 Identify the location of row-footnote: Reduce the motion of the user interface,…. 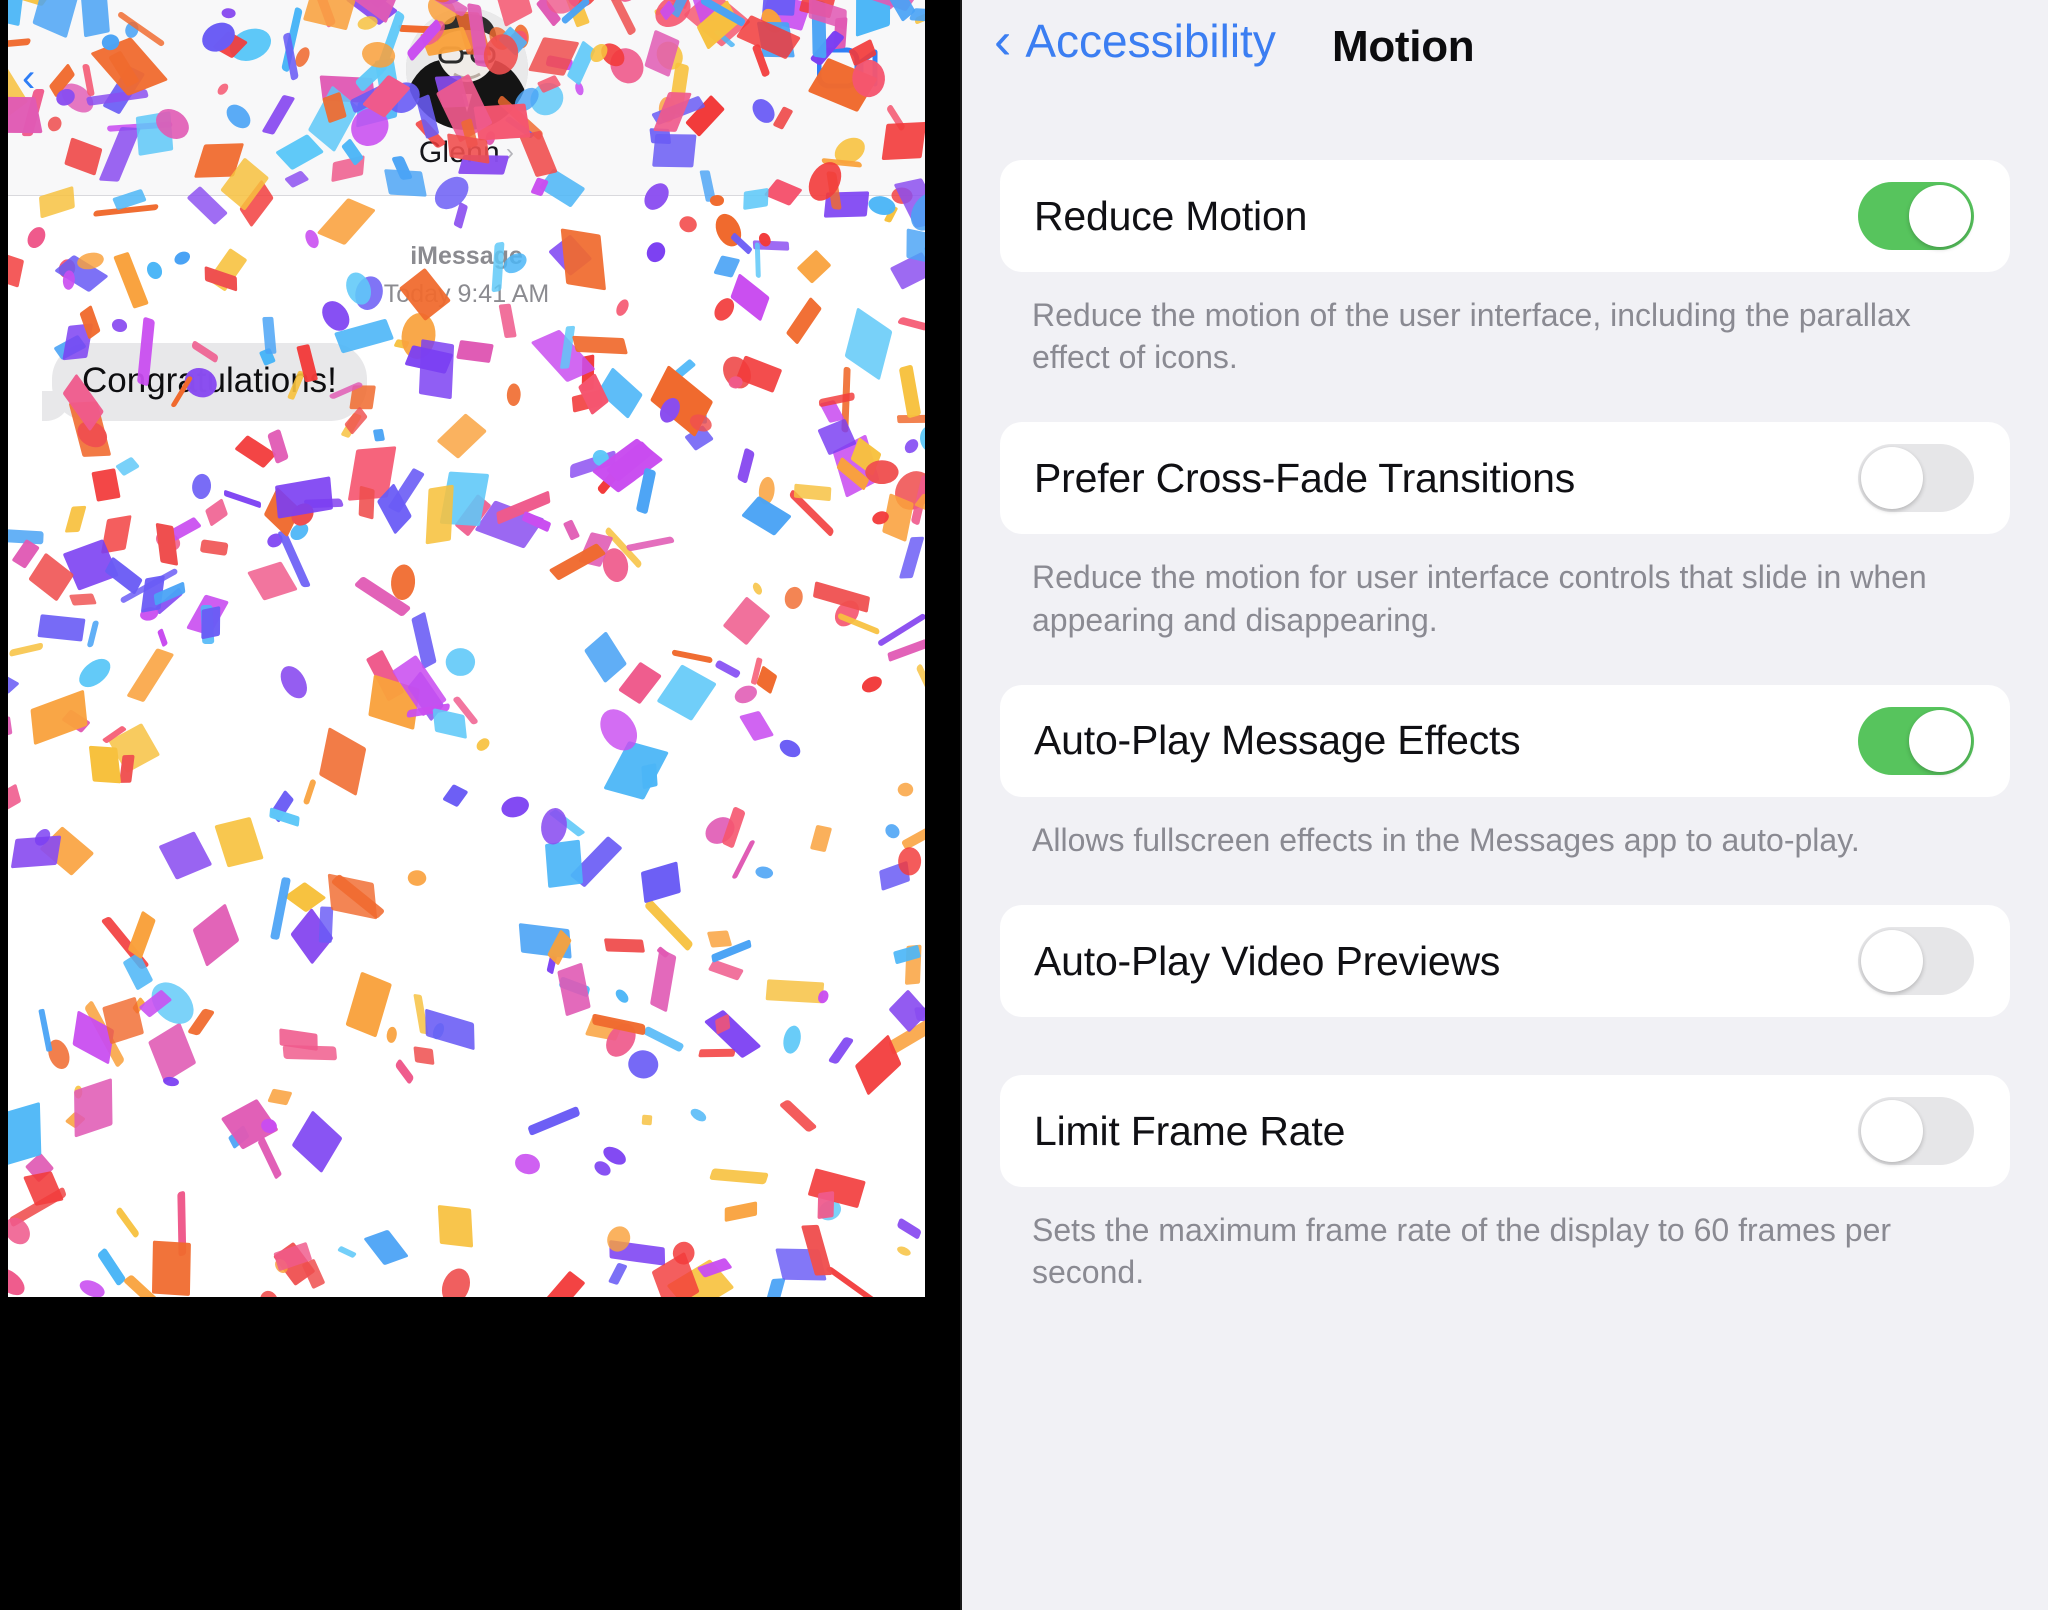
(1471, 336).